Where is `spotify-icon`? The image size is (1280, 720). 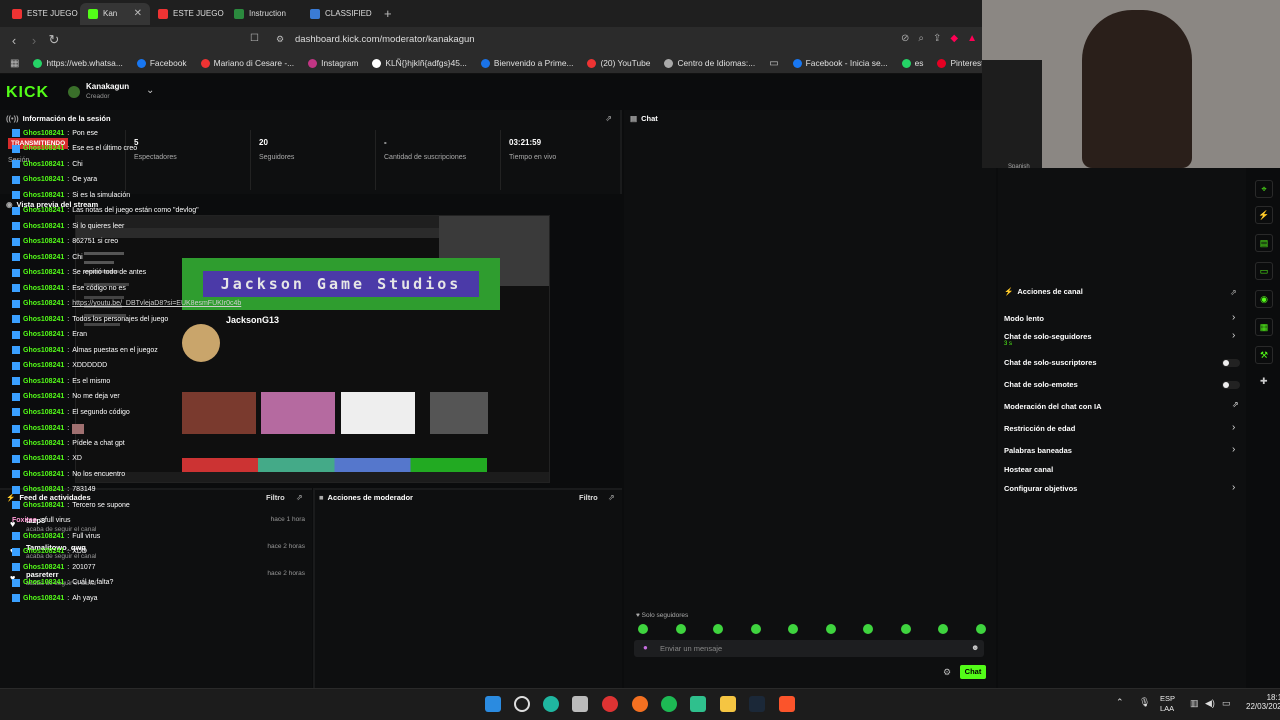 spotify-icon is located at coordinates (669, 704).